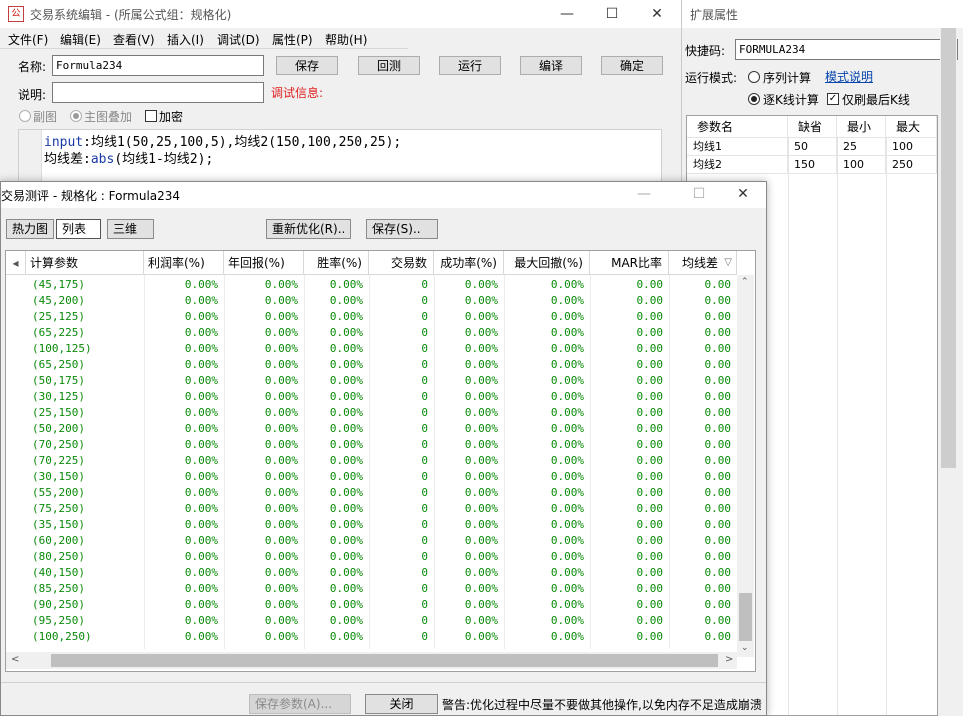  Describe the element at coordinates (401, 704) in the screenshot. I see `close-button: 关闭` at that location.